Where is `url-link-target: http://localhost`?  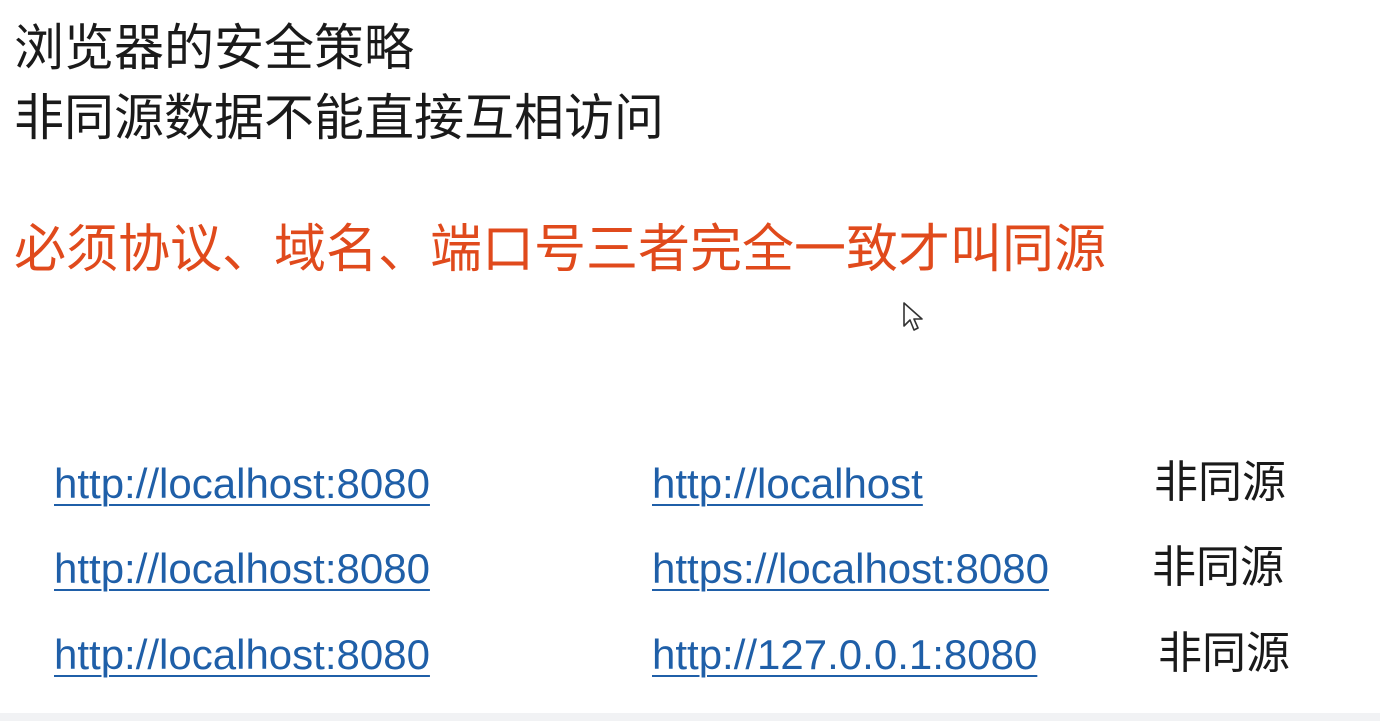
url-link-target: http://localhost is located at coordinates (787, 484).